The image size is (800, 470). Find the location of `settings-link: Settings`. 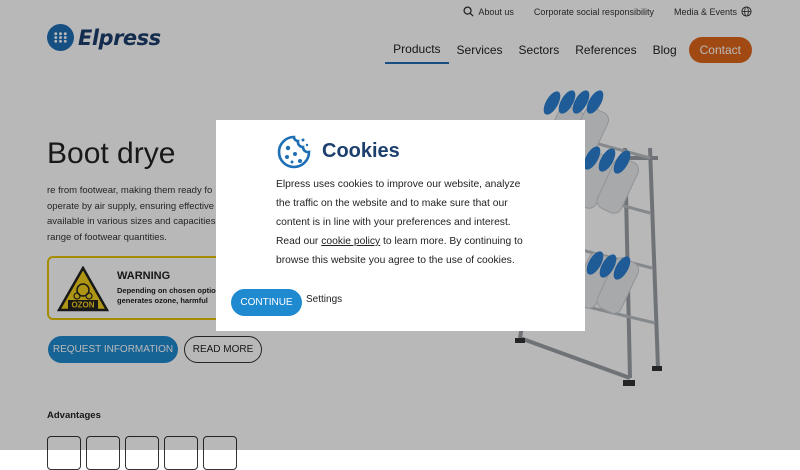

settings-link: Settings is located at coordinates (324, 299).